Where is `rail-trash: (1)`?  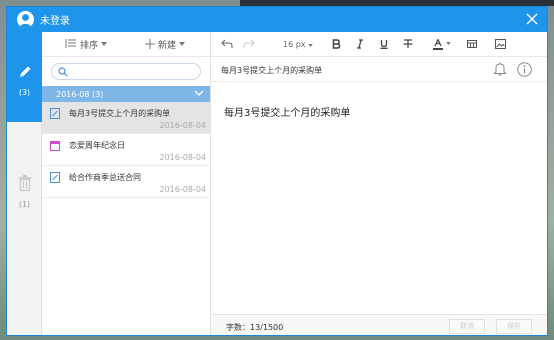
rail-trash: (1) is located at coordinates (24, 185).